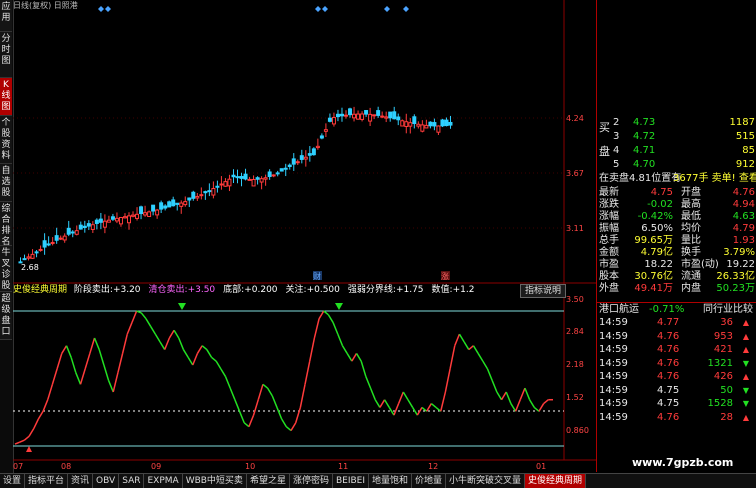  What do you see at coordinates (311, 481) in the screenshot?
I see `bottom-tab-8: 涨停密码` at bounding box center [311, 481].